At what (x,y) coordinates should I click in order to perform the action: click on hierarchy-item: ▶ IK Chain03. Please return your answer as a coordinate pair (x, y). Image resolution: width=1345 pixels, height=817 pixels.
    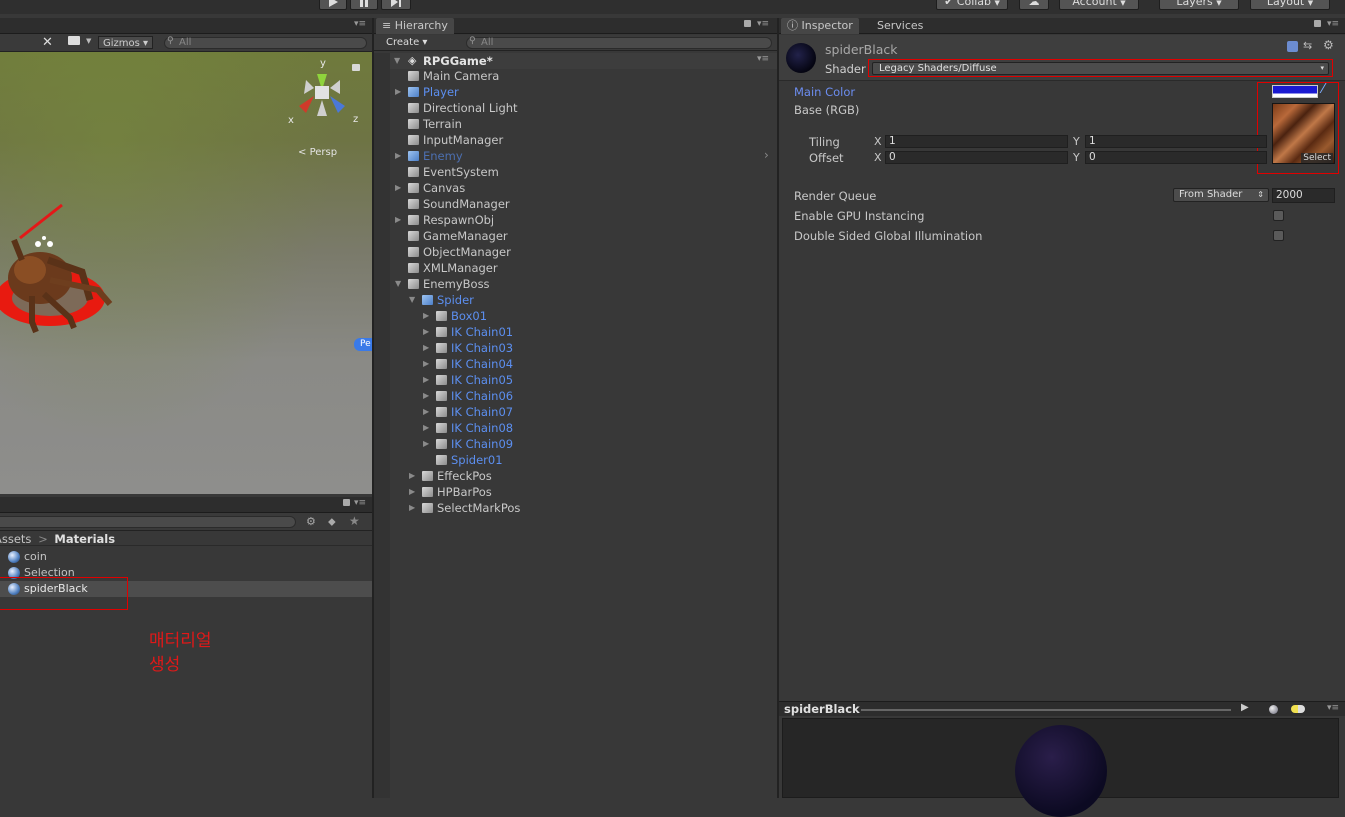
    Looking at the image, I should click on (574, 348).